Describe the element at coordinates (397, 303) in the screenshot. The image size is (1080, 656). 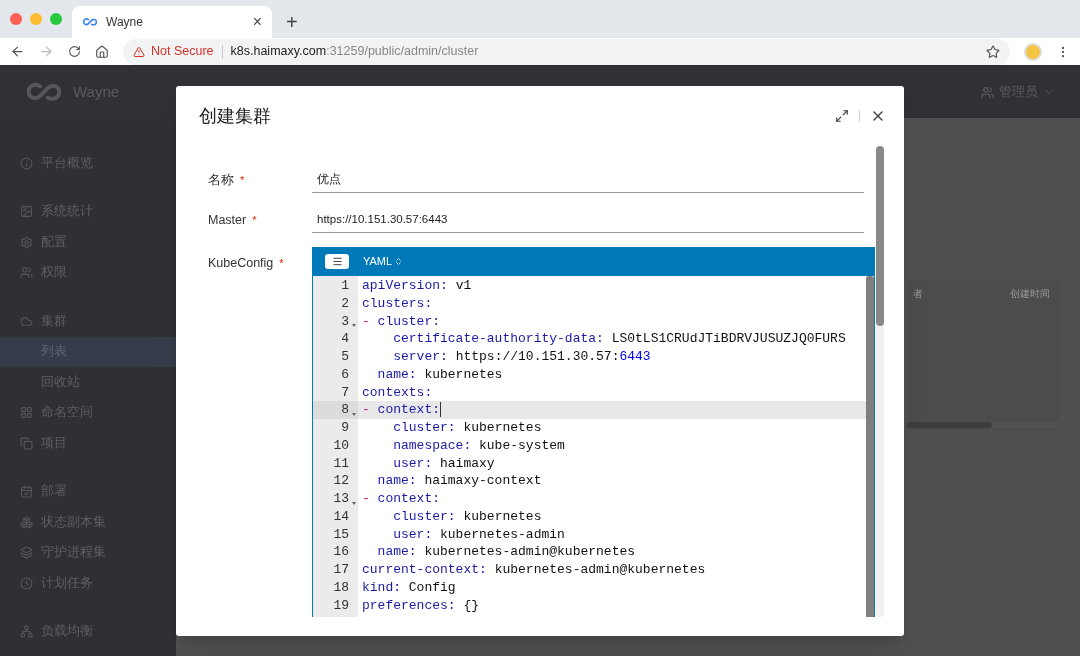
I see `code-line: clusters:` at that location.